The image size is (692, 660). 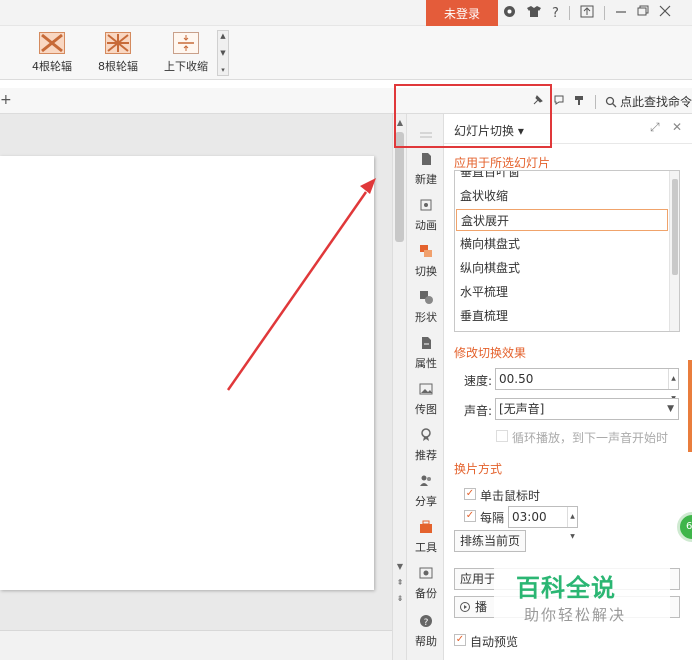 I want to click on apply-section-title: 应用于所选幻灯片, so click(x=502, y=163).